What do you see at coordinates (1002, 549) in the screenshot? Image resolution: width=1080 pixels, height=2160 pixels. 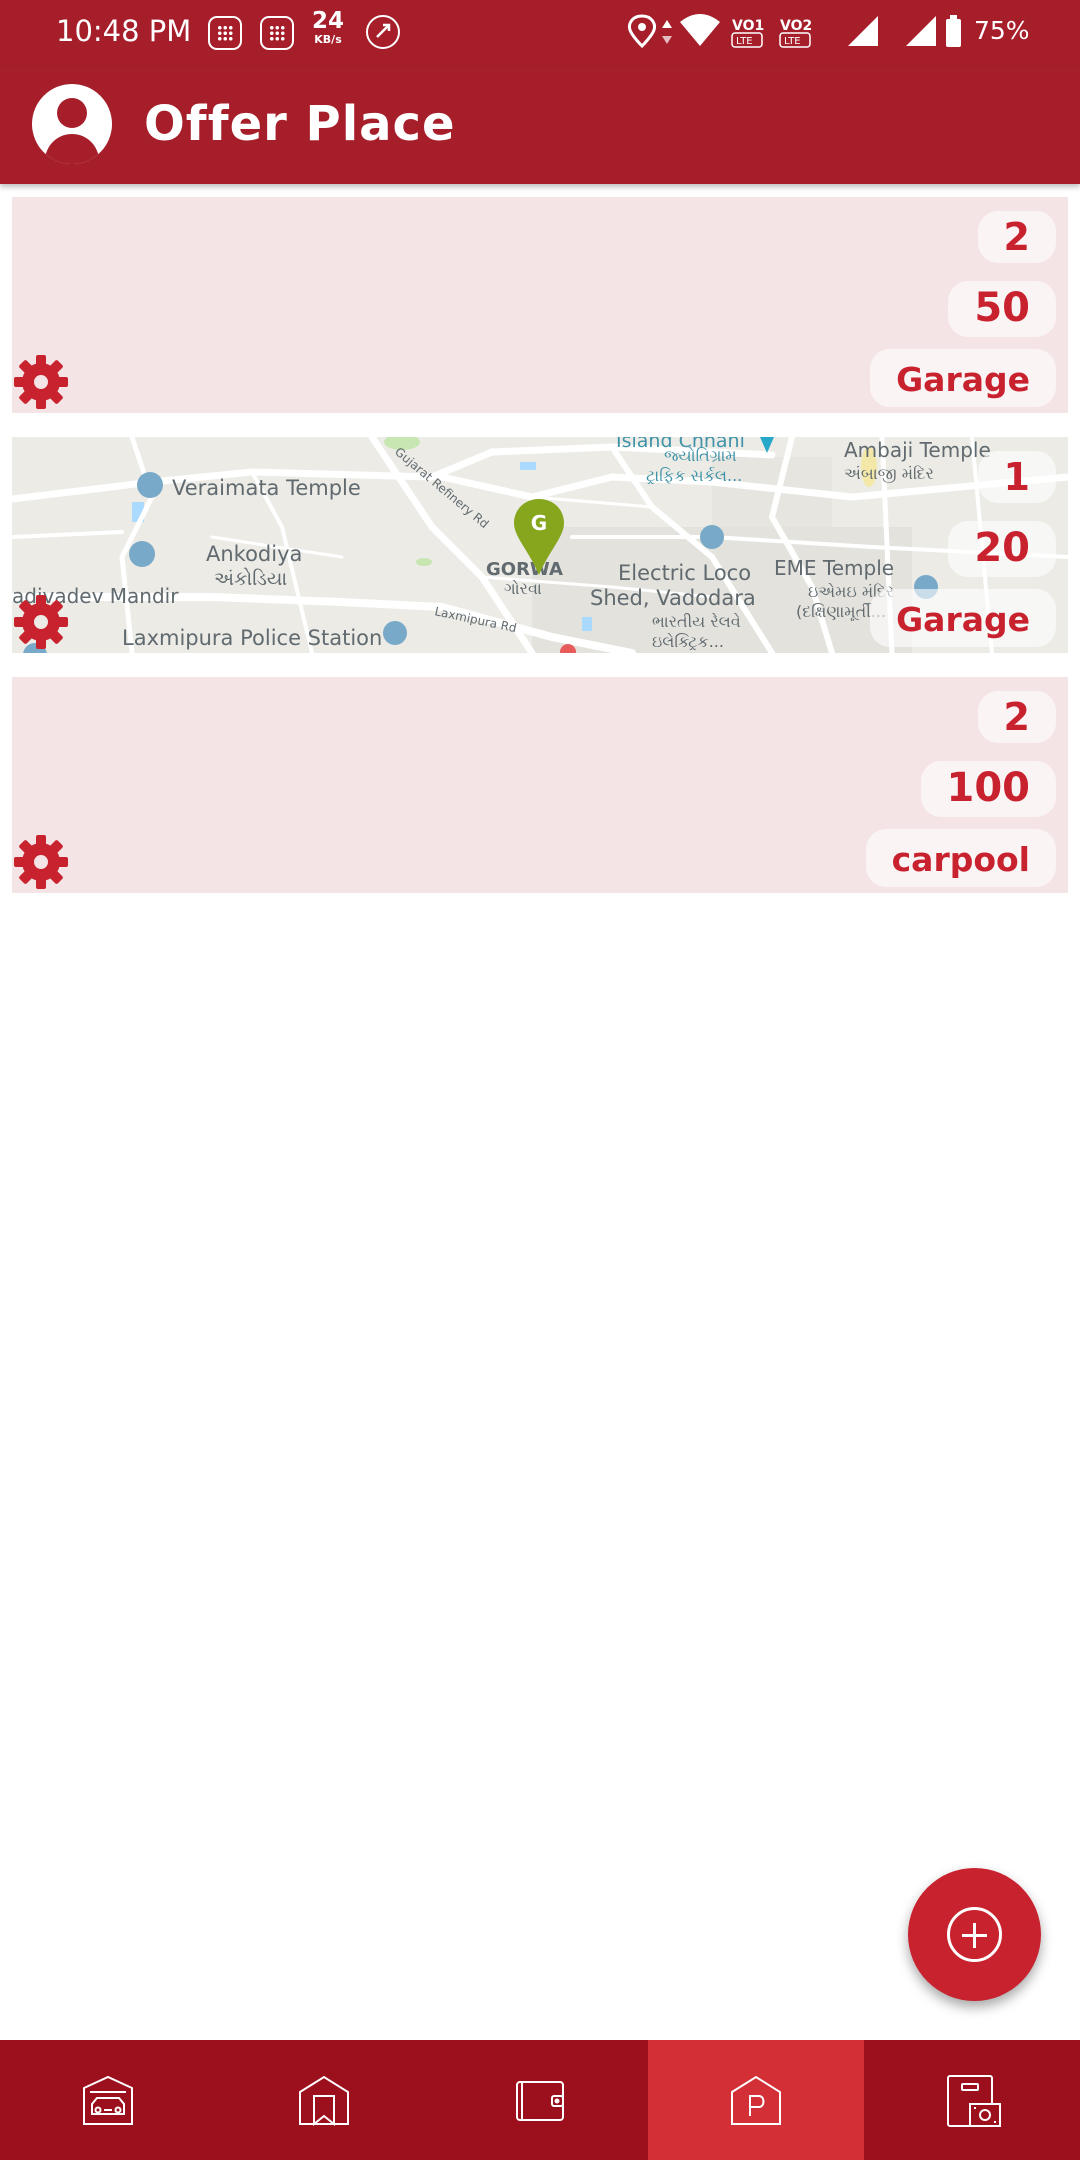 I see `offer-price: 20` at bounding box center [1002, 549].